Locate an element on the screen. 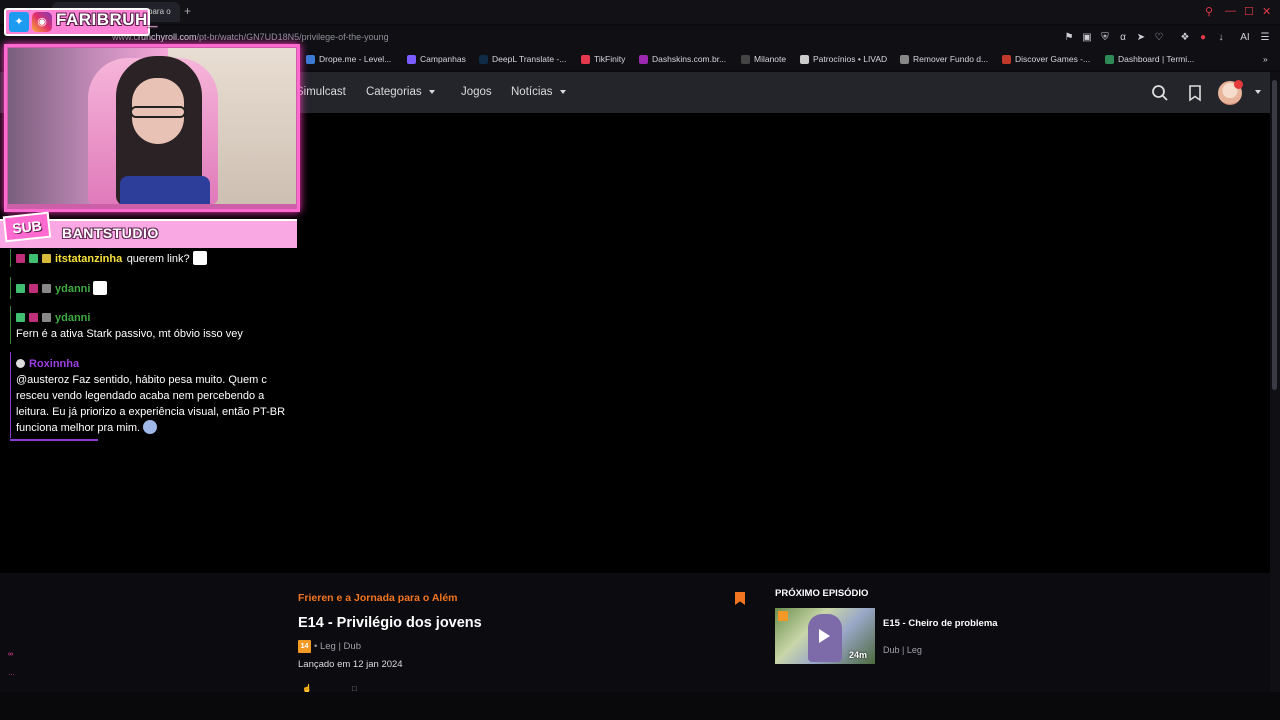  extensions-icon: ❖ is located at coordinates (1185, 38).